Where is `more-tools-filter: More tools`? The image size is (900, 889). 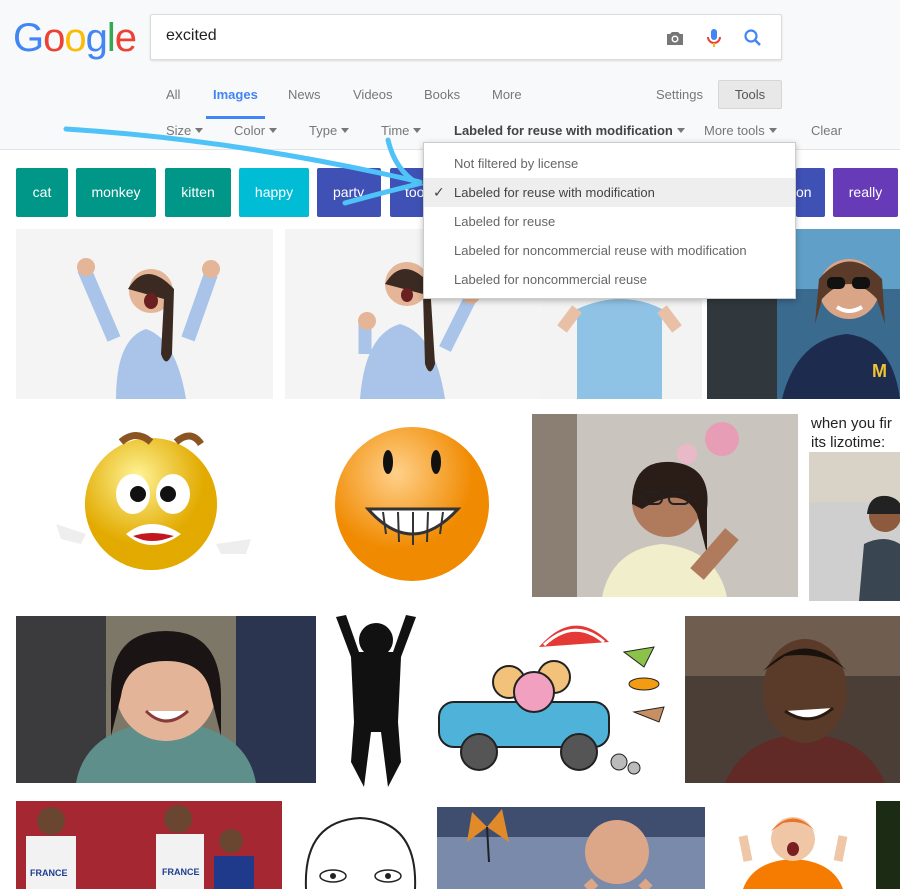
more-tools-filter: More tools is located at coordinates (740, 130).